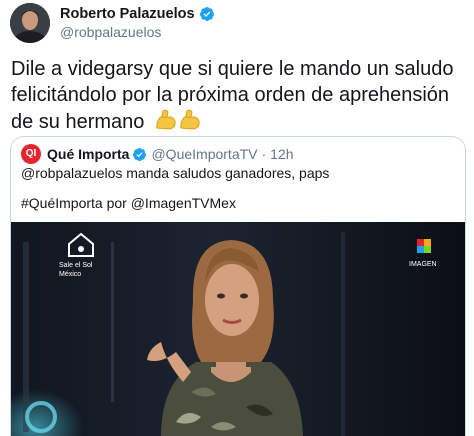 The image size is (474, 436). What do you see at coordinates (88, 154) in the screenshot?
I see `quoted-display-name: Qué Importa` at bounding box center [88, 154].